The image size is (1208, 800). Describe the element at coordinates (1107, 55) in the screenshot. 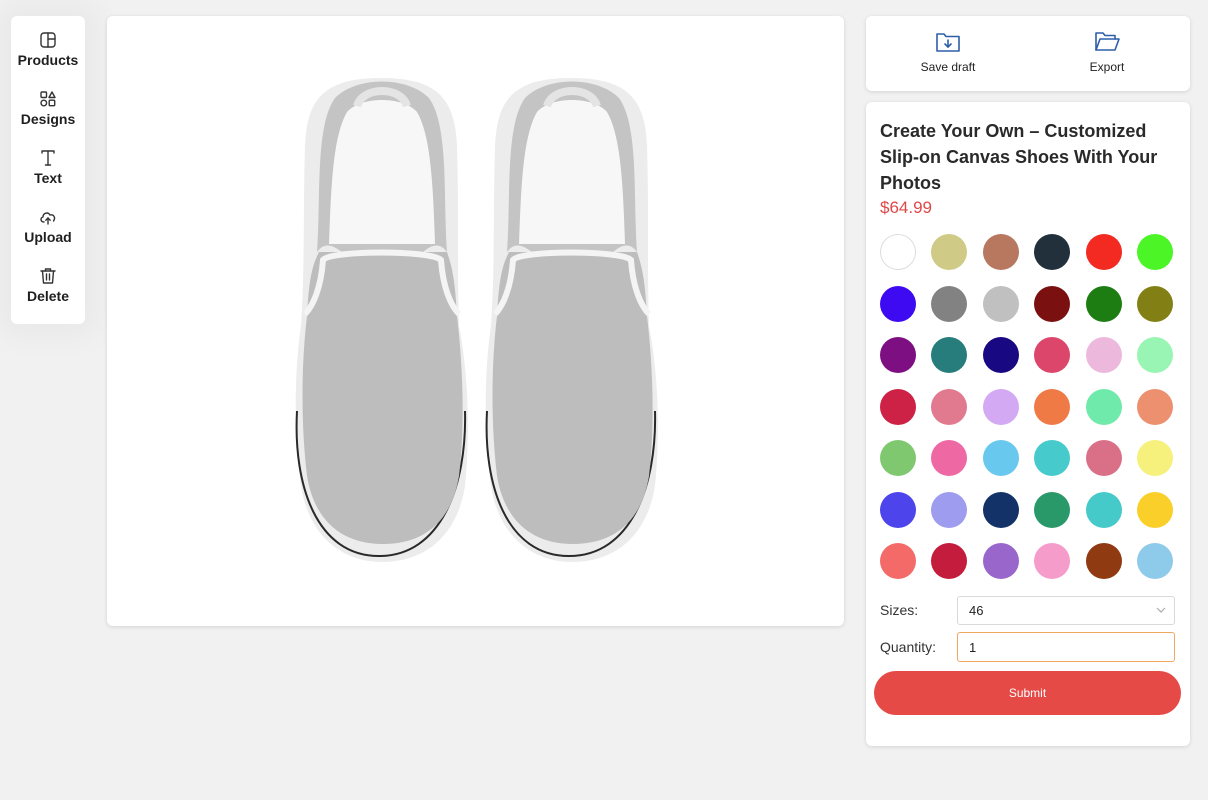

I see `export-button: Export` at that location.